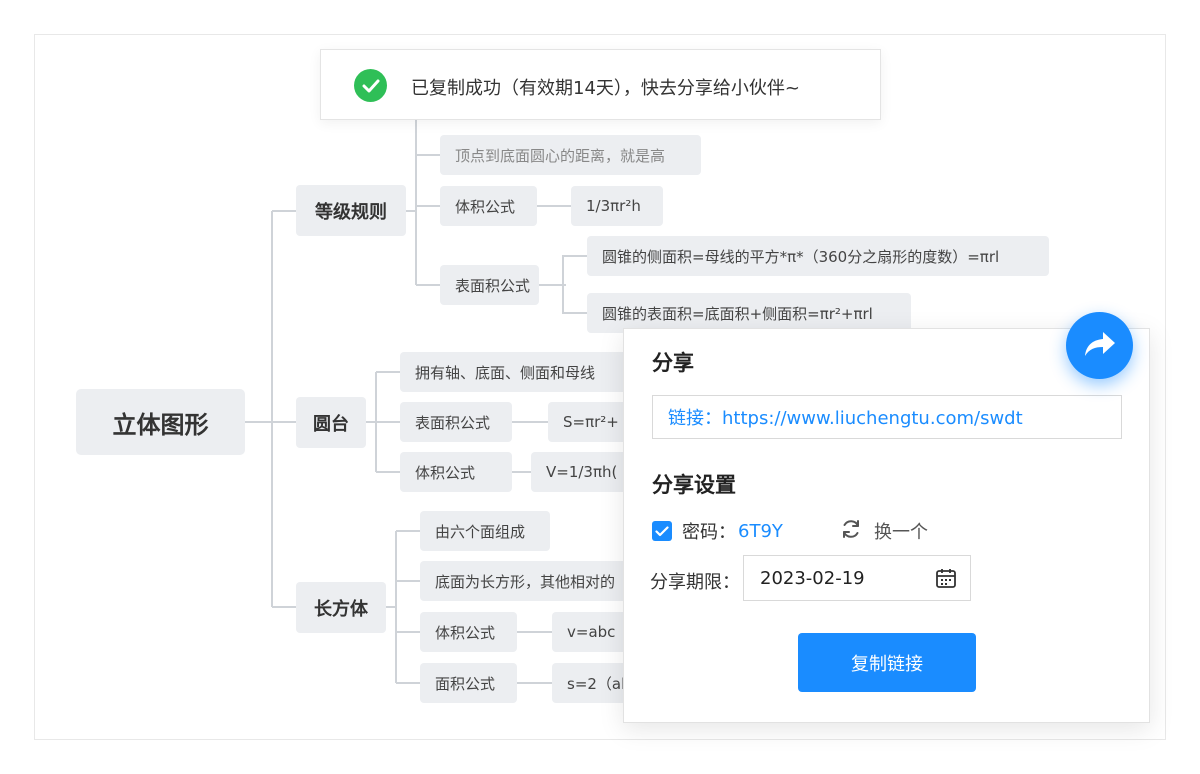 Image resolution: width=1200 pixels, height=774 pixels. I want to click on refresh-password-button: 换一个, so click(884, 531).